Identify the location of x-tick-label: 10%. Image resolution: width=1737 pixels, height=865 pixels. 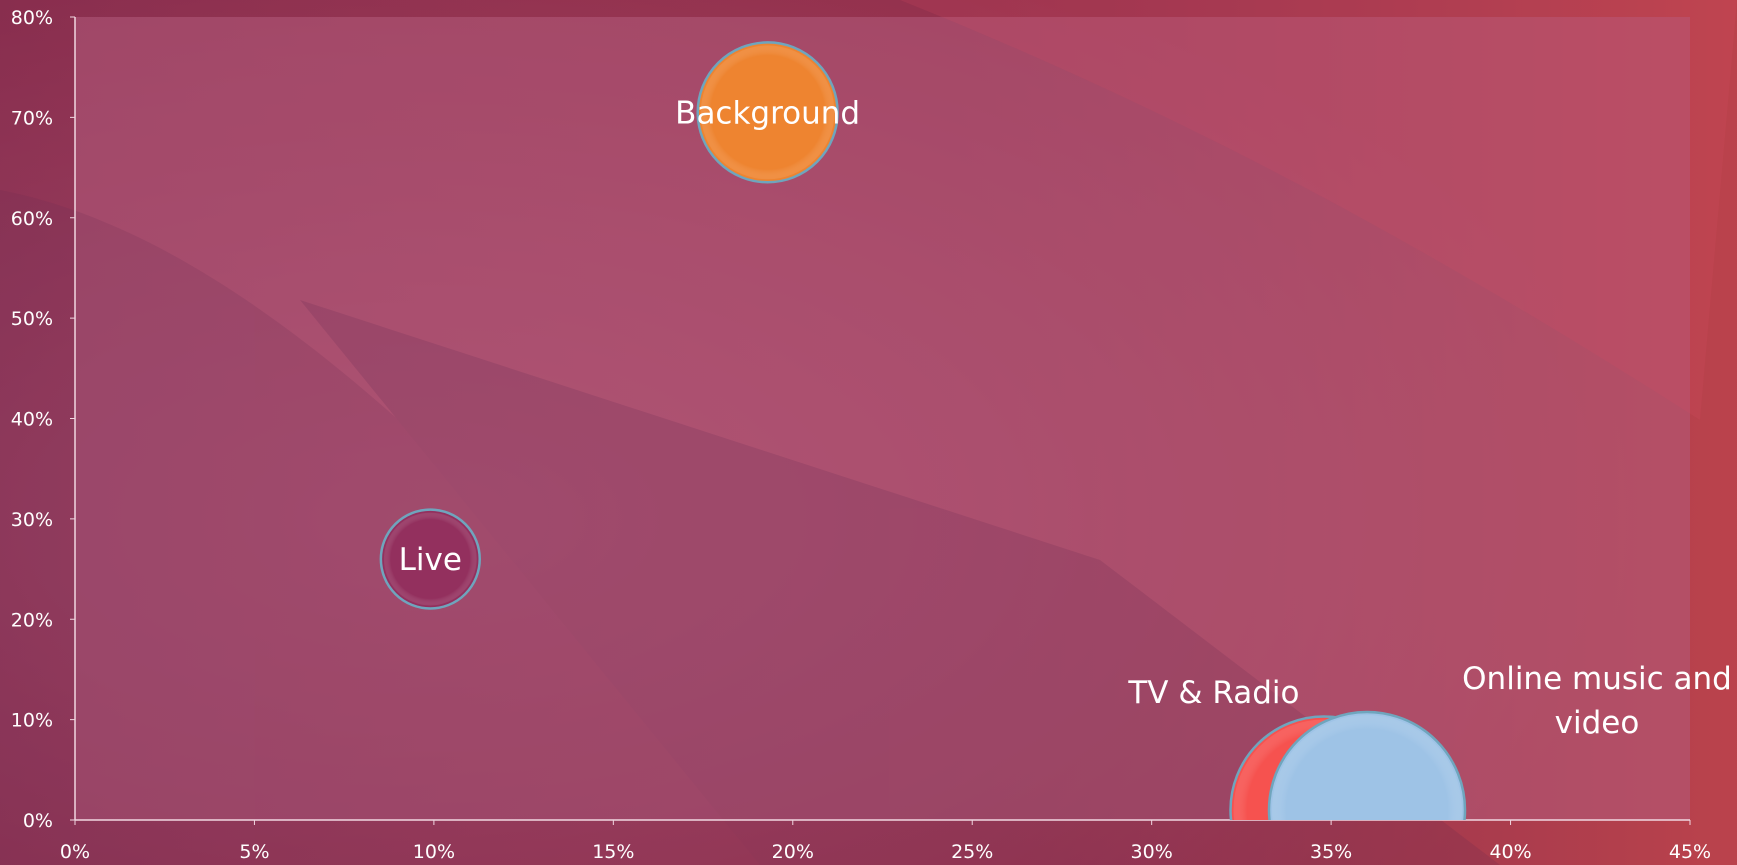
(434, 852).